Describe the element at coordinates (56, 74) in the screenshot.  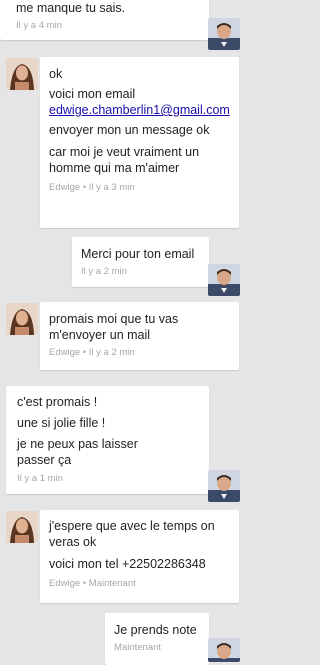
I see `message-text: ok` at that location.